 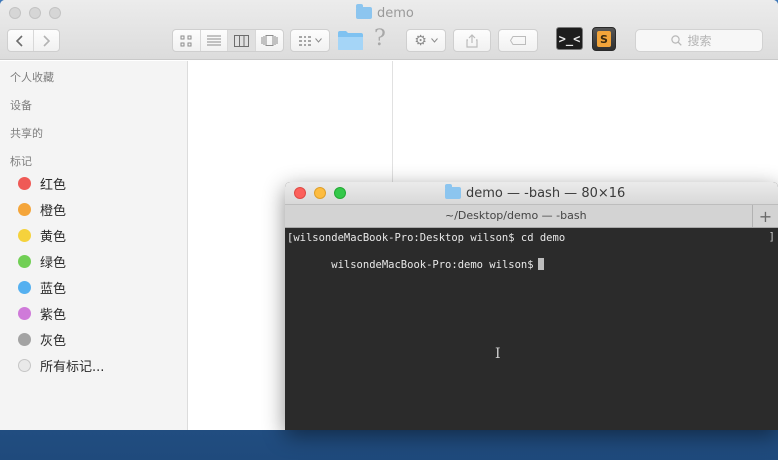 I want to click on sidebar-section-tags: 标记, so click(x=21, y=161).